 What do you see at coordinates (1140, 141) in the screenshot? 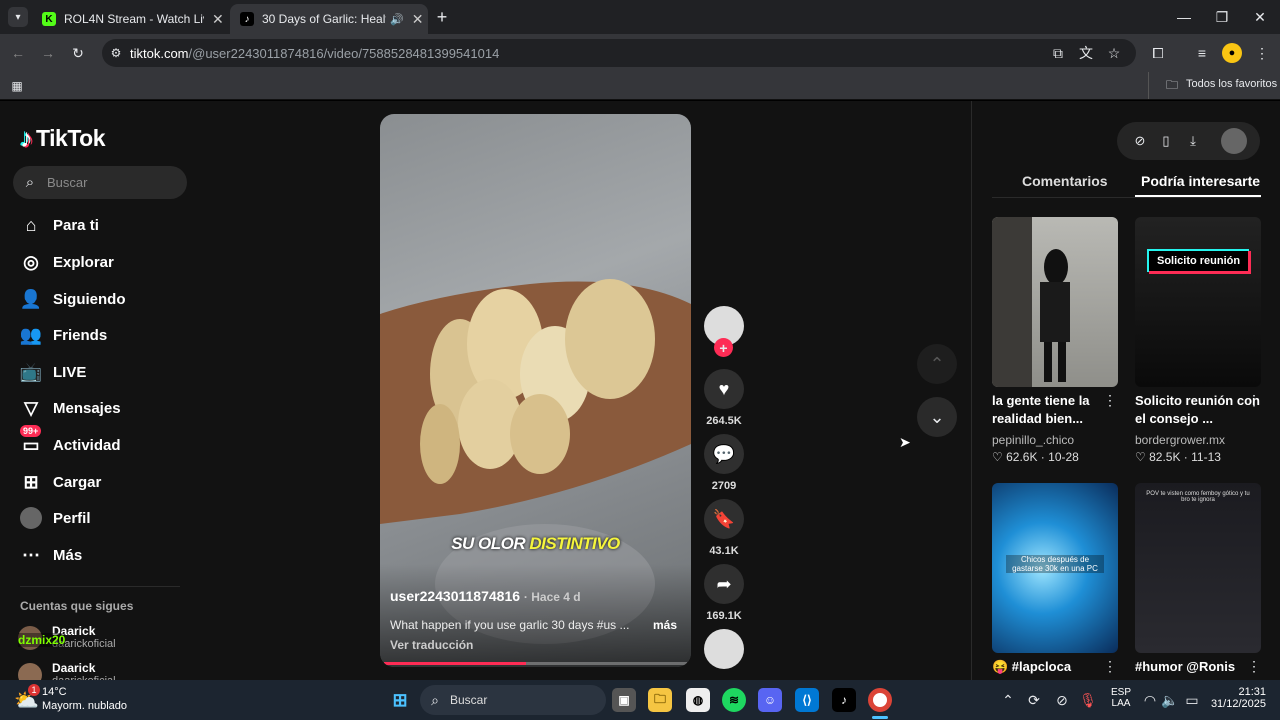
I see `explore-icon: ⊘` at bounding box center [1140, 141].